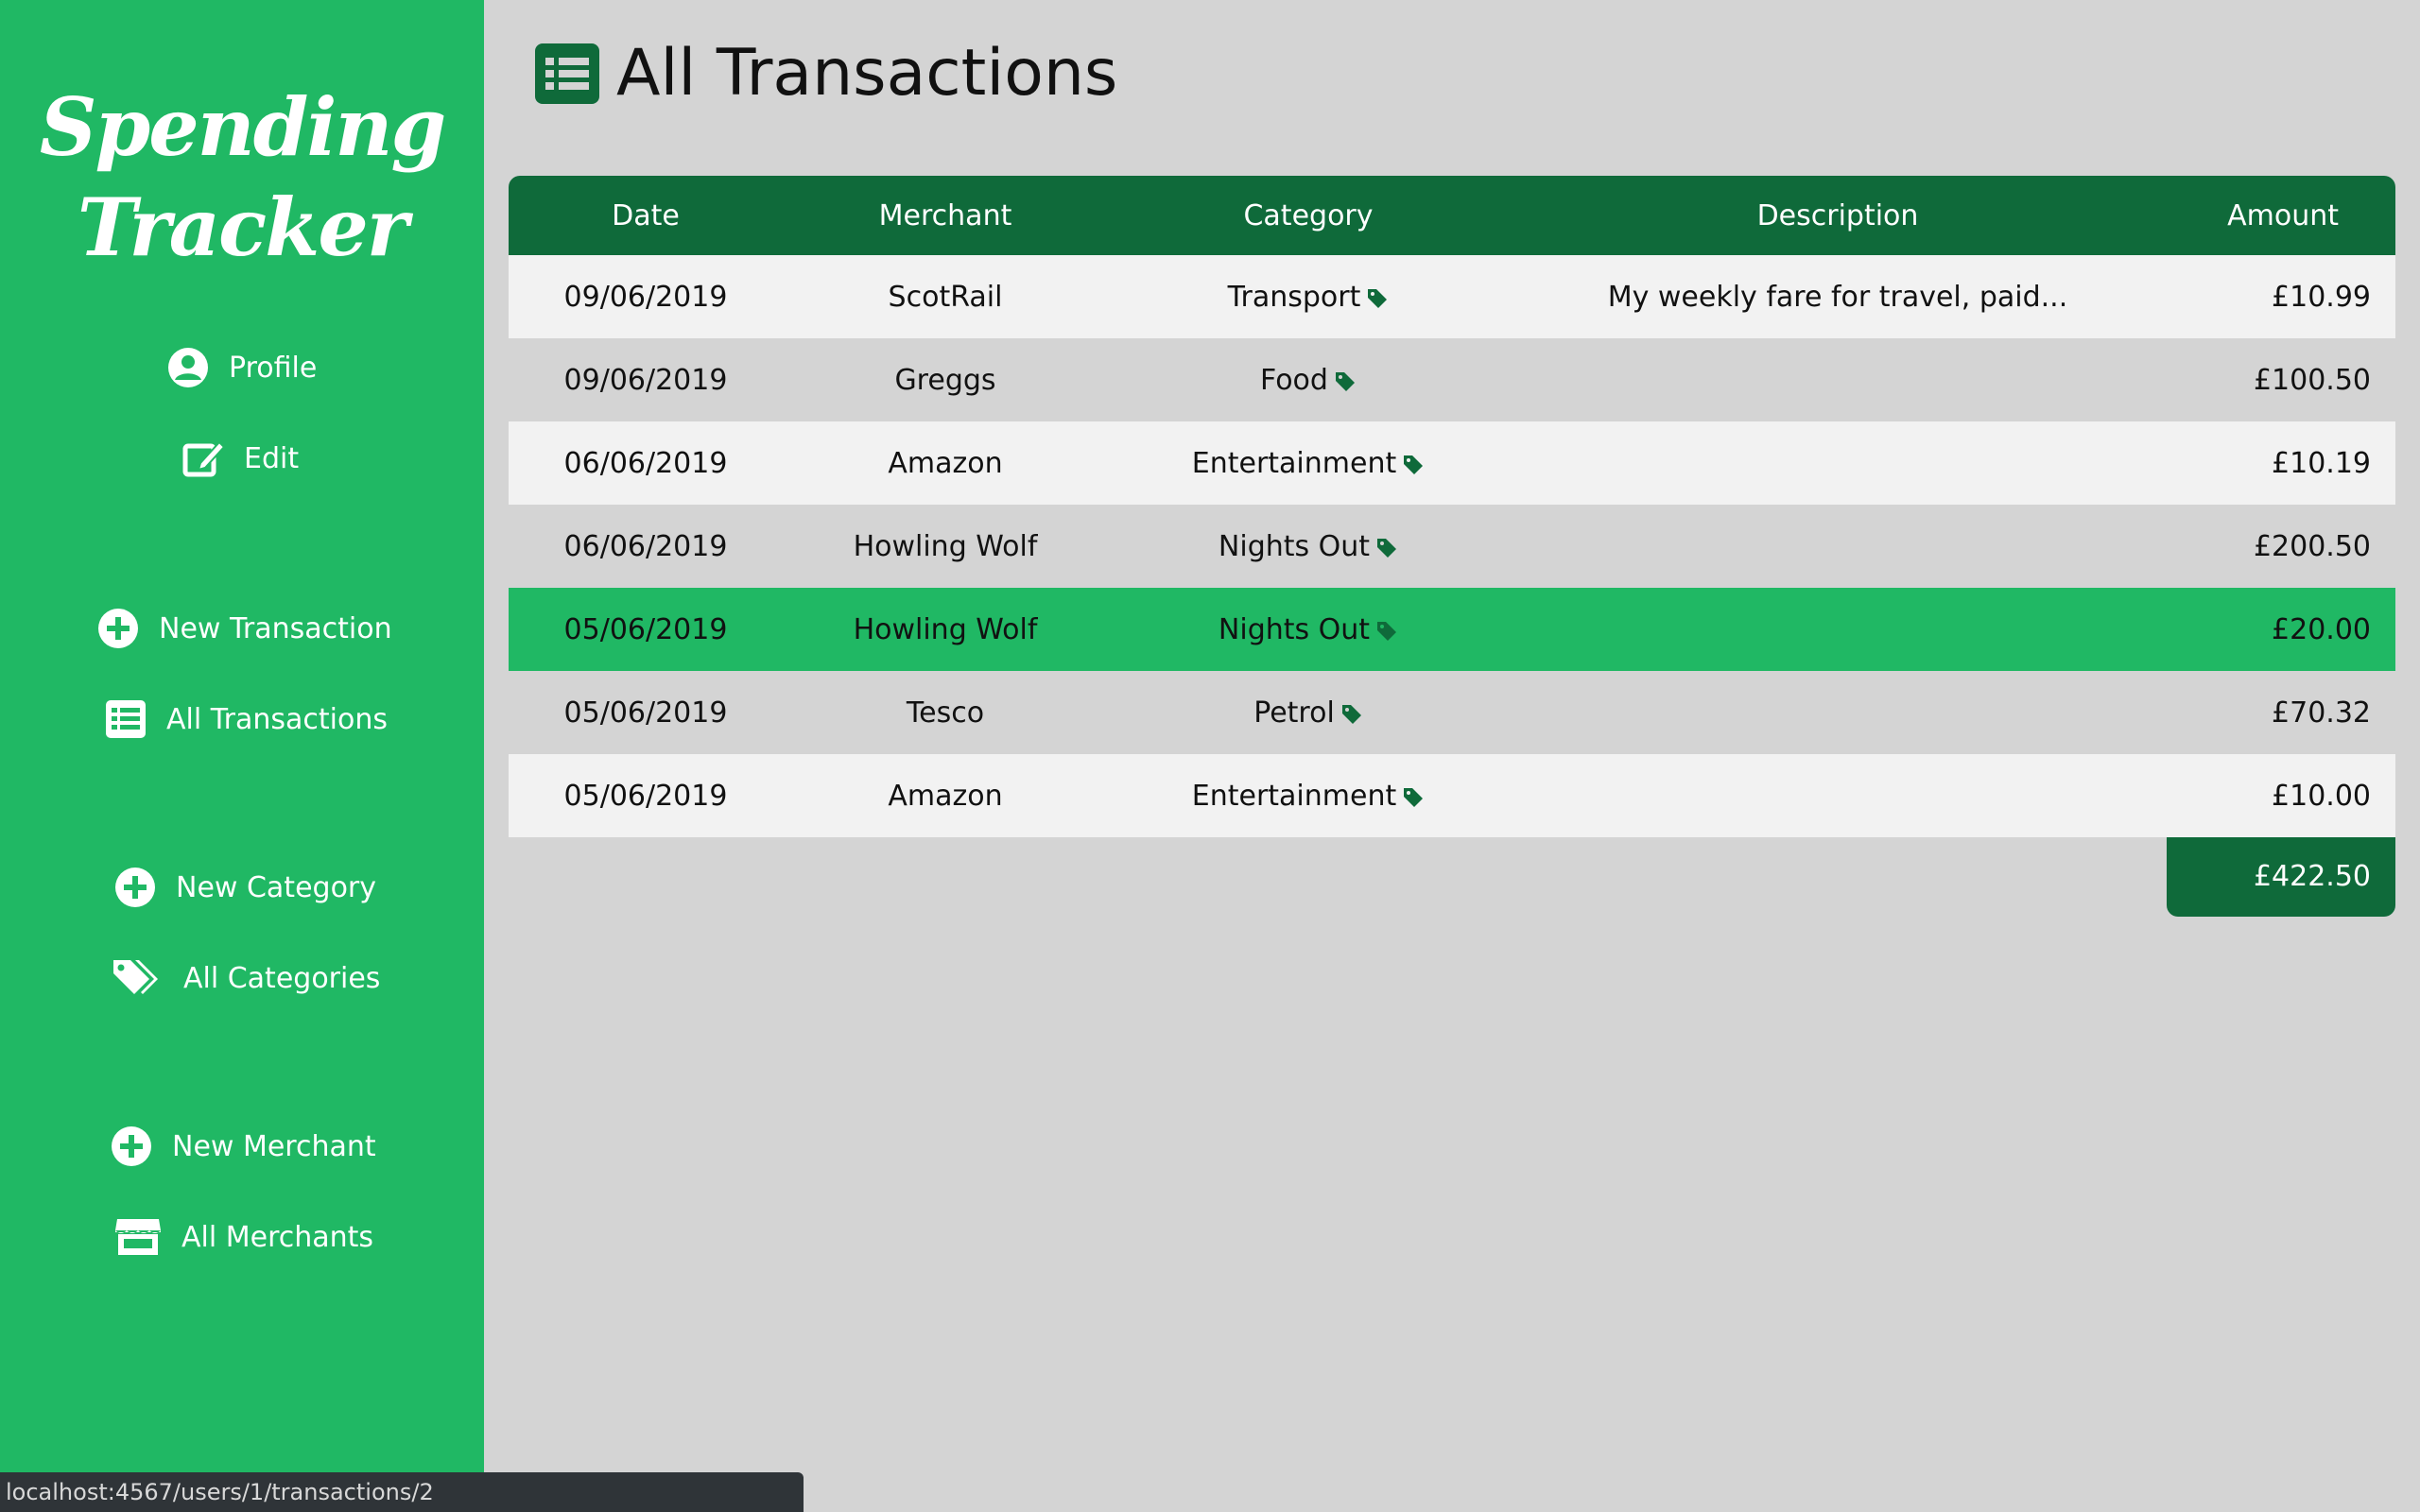 Image resolution: width=2420 pixels, height=1512 pixels. I want to click on table-row: 05/06/2019 Amazon Entertainment £10.00, so click(1452, 795).